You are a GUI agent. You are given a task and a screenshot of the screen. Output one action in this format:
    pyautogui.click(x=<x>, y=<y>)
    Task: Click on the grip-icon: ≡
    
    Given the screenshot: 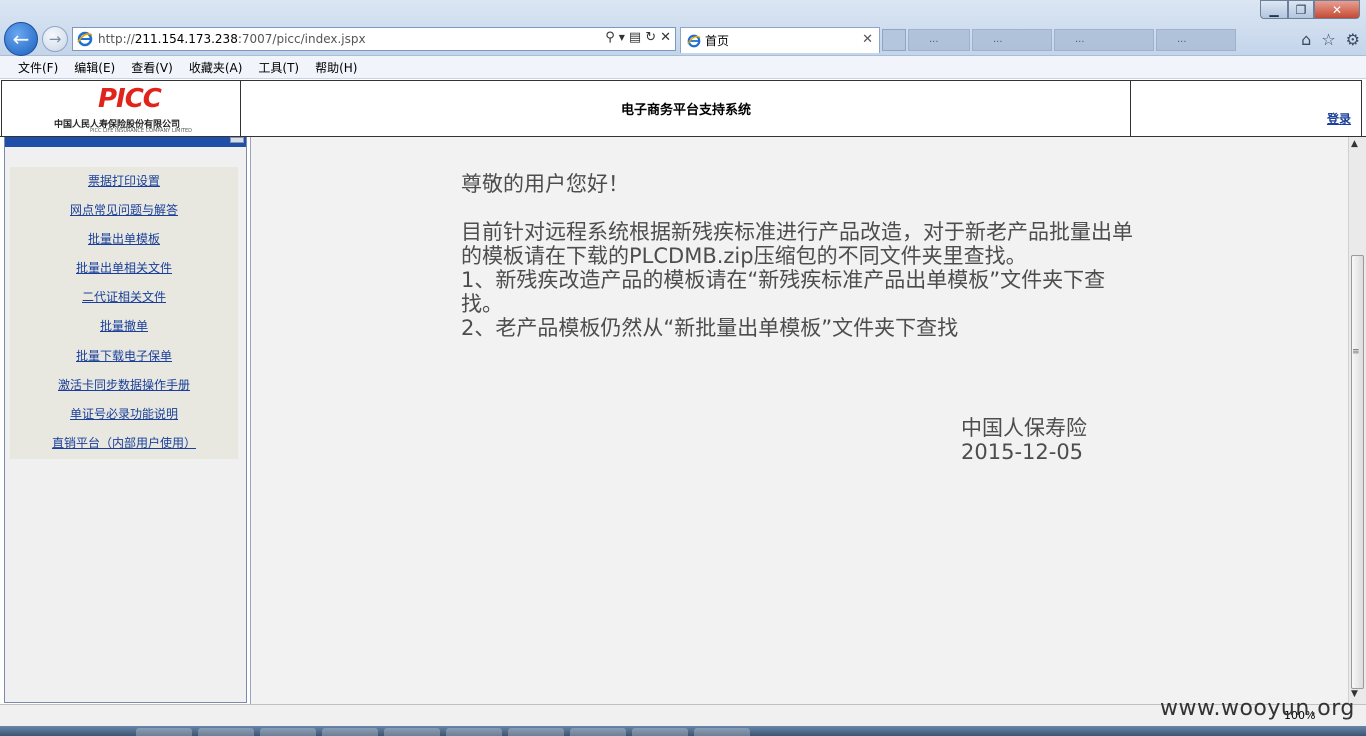 What is the action you would take?
    pyautogui.click(x=1356, y=352)
    